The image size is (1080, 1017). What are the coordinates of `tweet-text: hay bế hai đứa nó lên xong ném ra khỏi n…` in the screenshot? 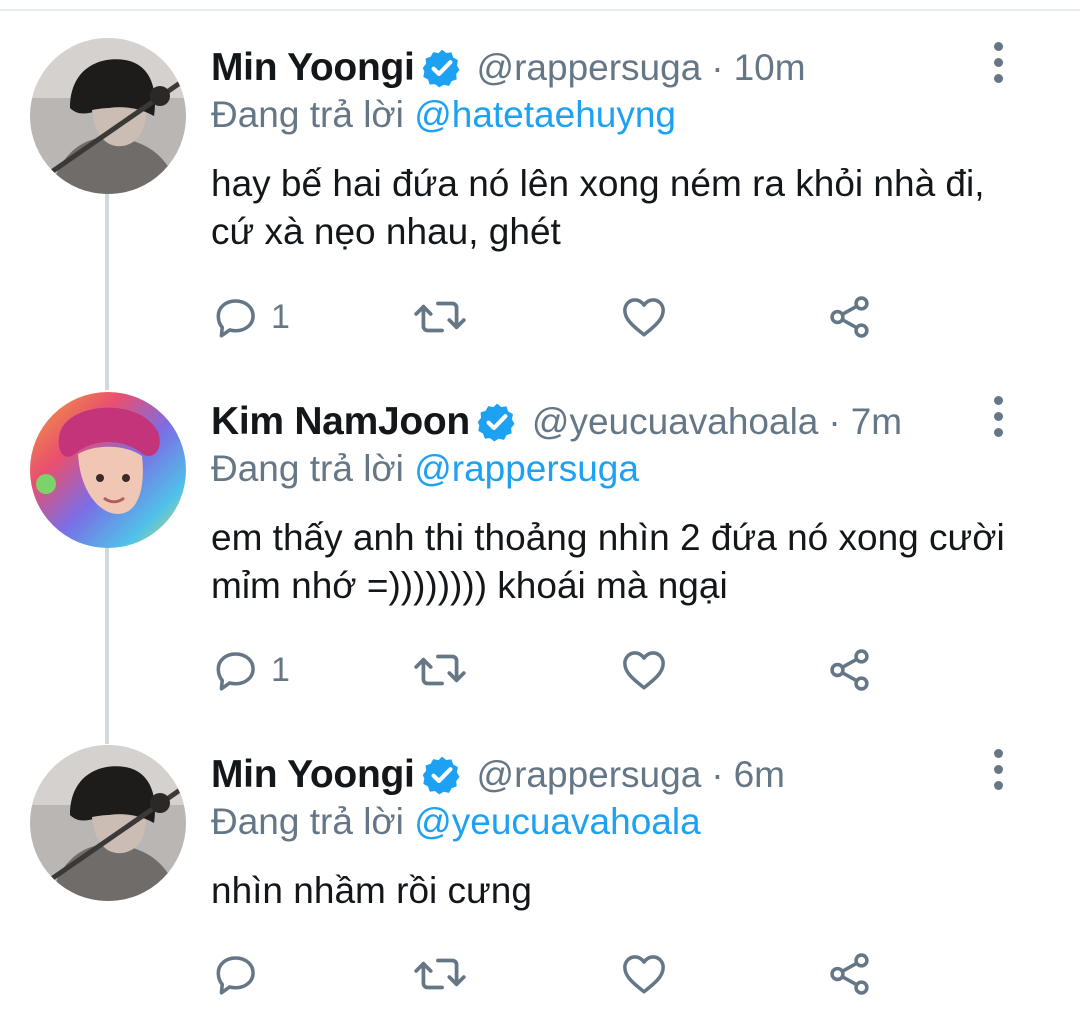 It's located at (598, 207).